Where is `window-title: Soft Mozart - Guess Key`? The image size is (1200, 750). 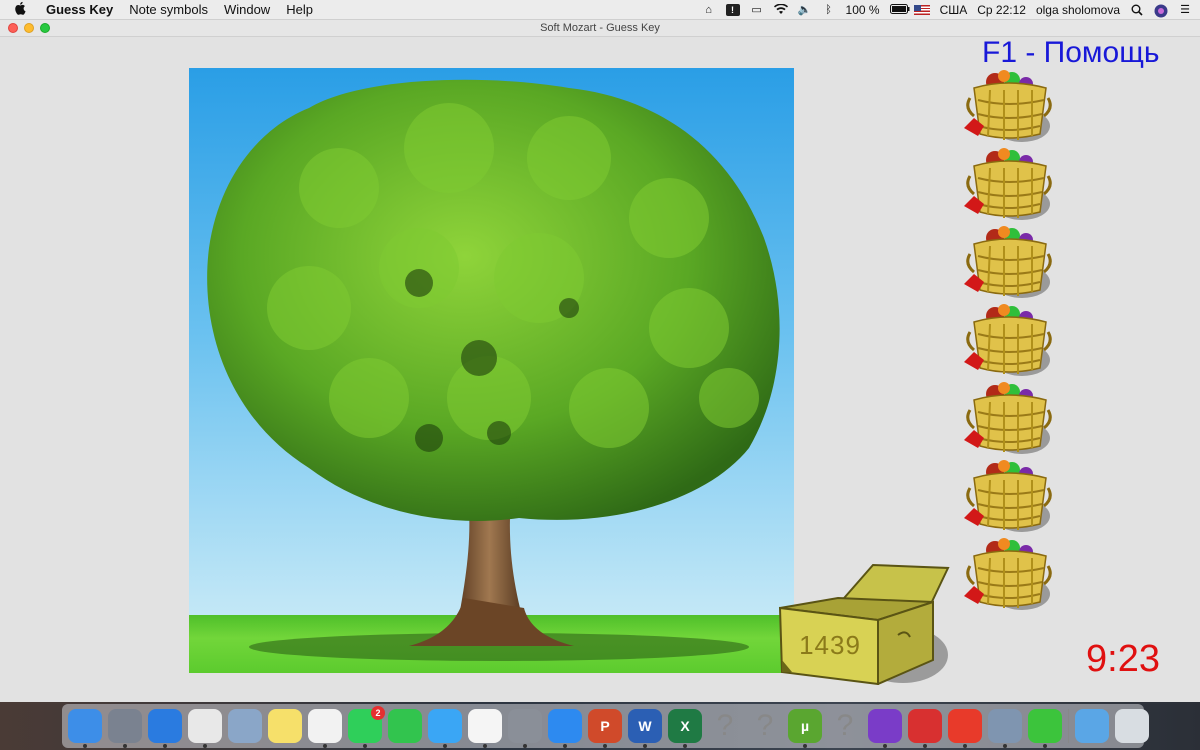 window-title: Soft Mozart - Guess Key is located at coordinates (600, 28).